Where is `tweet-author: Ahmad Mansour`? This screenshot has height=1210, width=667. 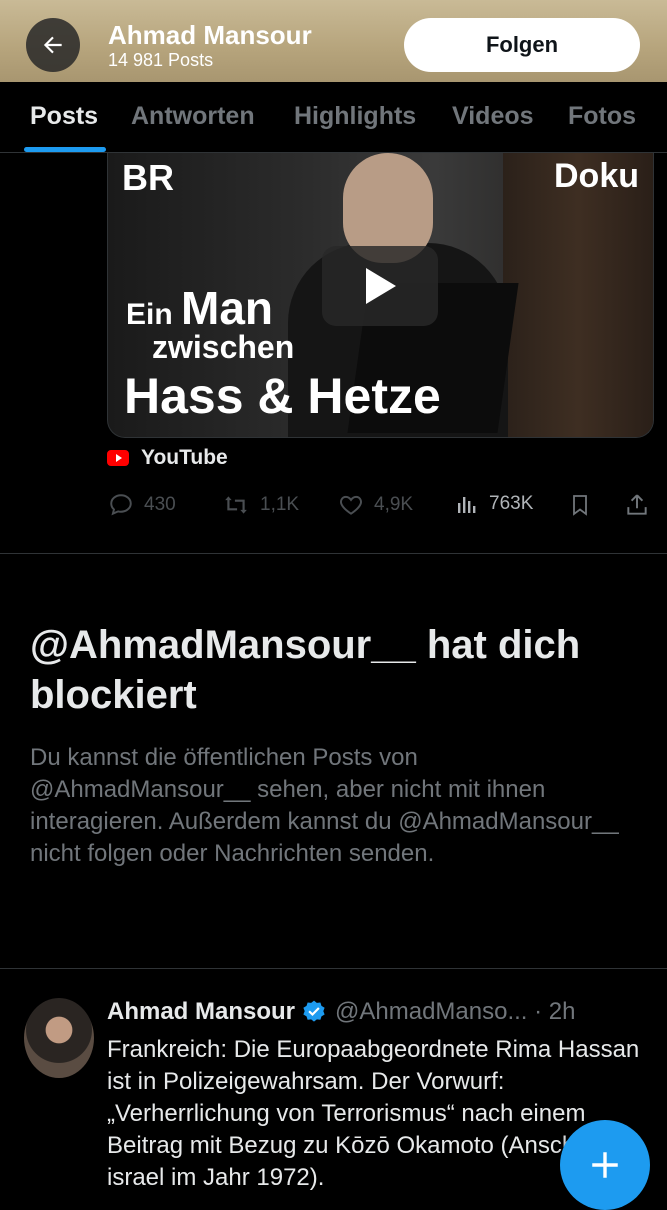 tweet-author: Ahmad Mansour is located at coordinates (201, 1012).